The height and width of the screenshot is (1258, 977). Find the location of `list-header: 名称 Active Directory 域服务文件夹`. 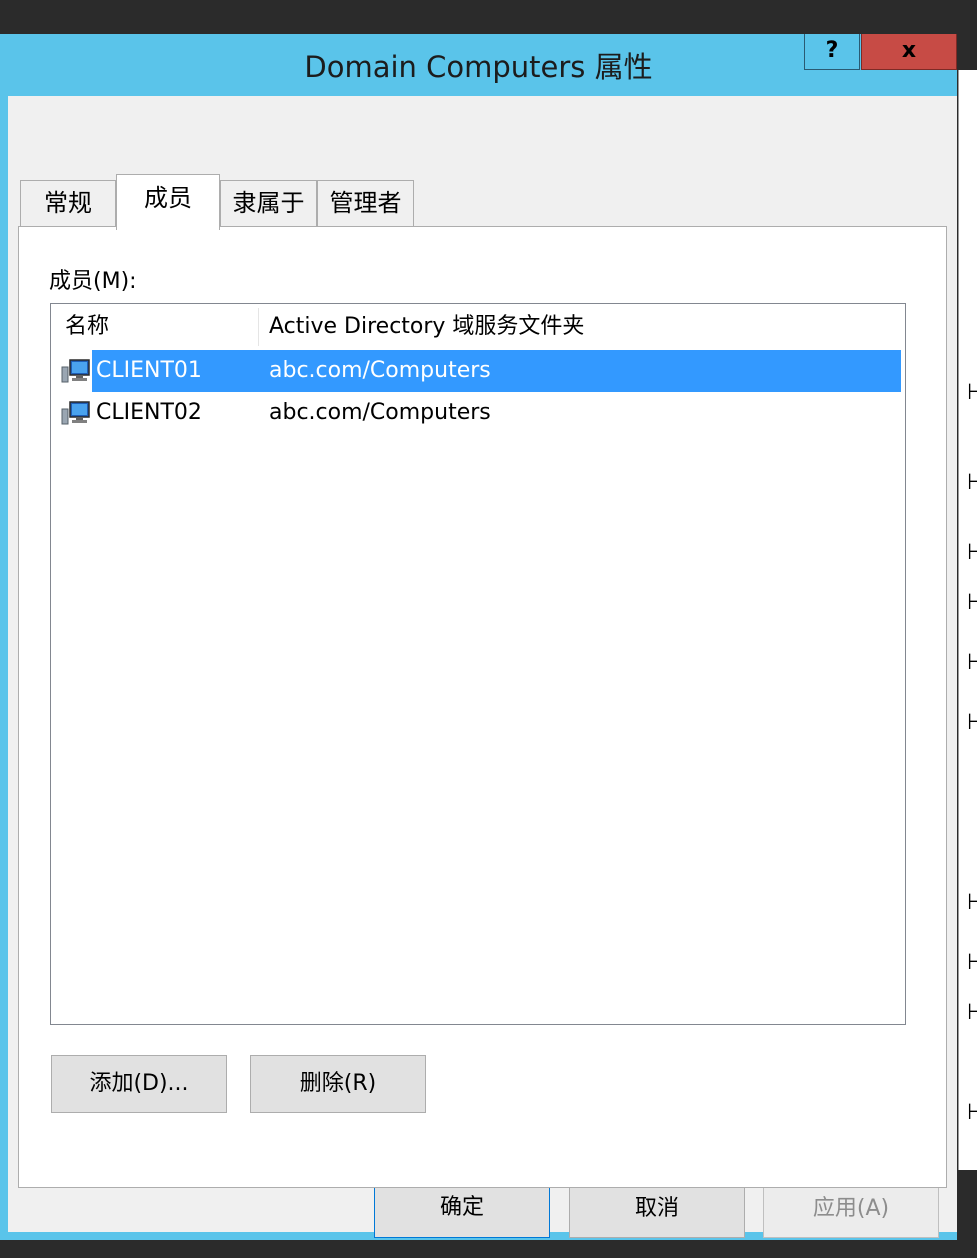

list-header: 名称 Active Directory 域服务文件夹 is located at coordinates (478, 327).